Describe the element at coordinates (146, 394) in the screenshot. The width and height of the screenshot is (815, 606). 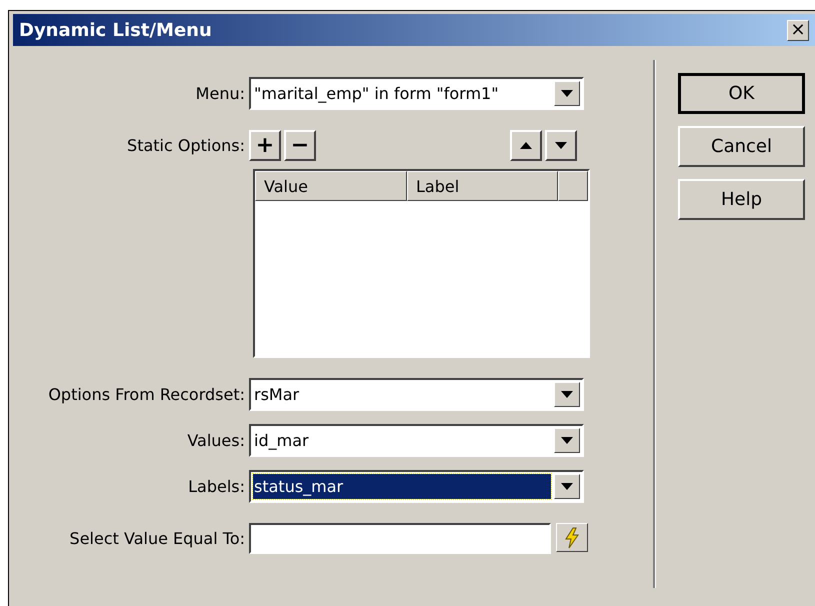
I see `field-label: Options From Recordset:` at that location.